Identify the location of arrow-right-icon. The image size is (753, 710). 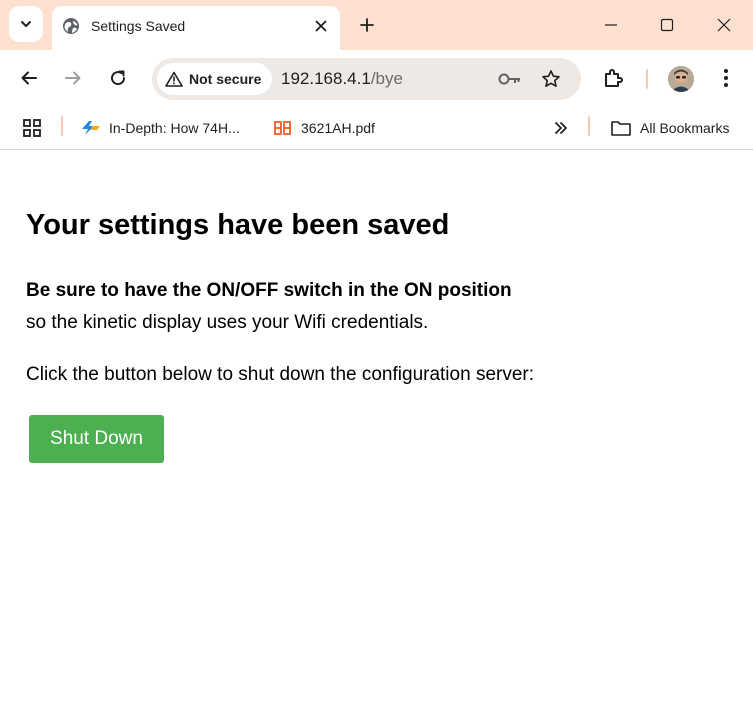
(73, 78).